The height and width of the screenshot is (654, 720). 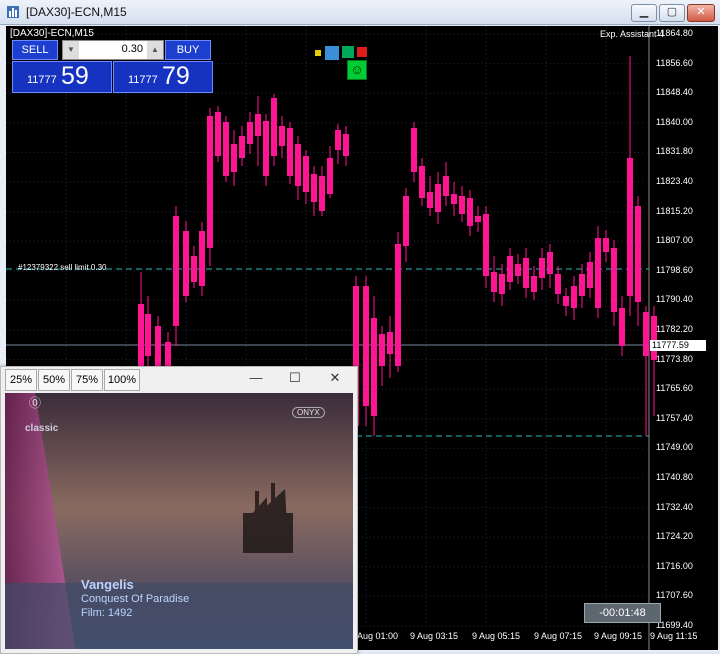 What do you see at coordinates (54, 380) in the screenshot?
I see `zoom-50-button: 50%` at bounding box center [54, 380].